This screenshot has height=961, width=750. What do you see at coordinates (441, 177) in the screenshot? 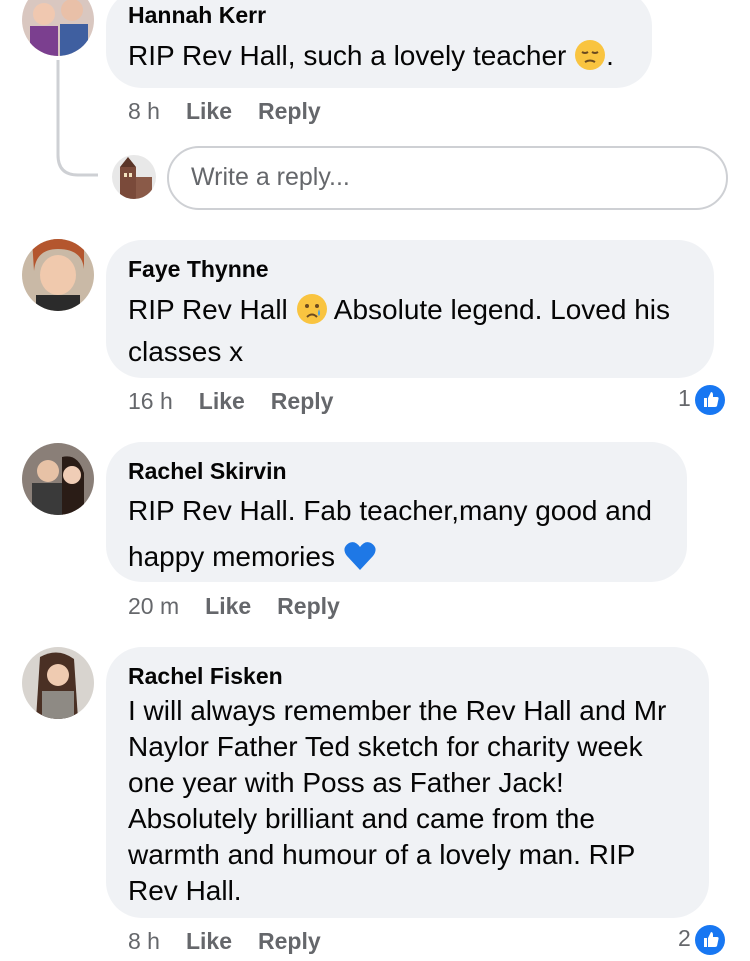
I see `reply-input` at bounding box center [441, 177].